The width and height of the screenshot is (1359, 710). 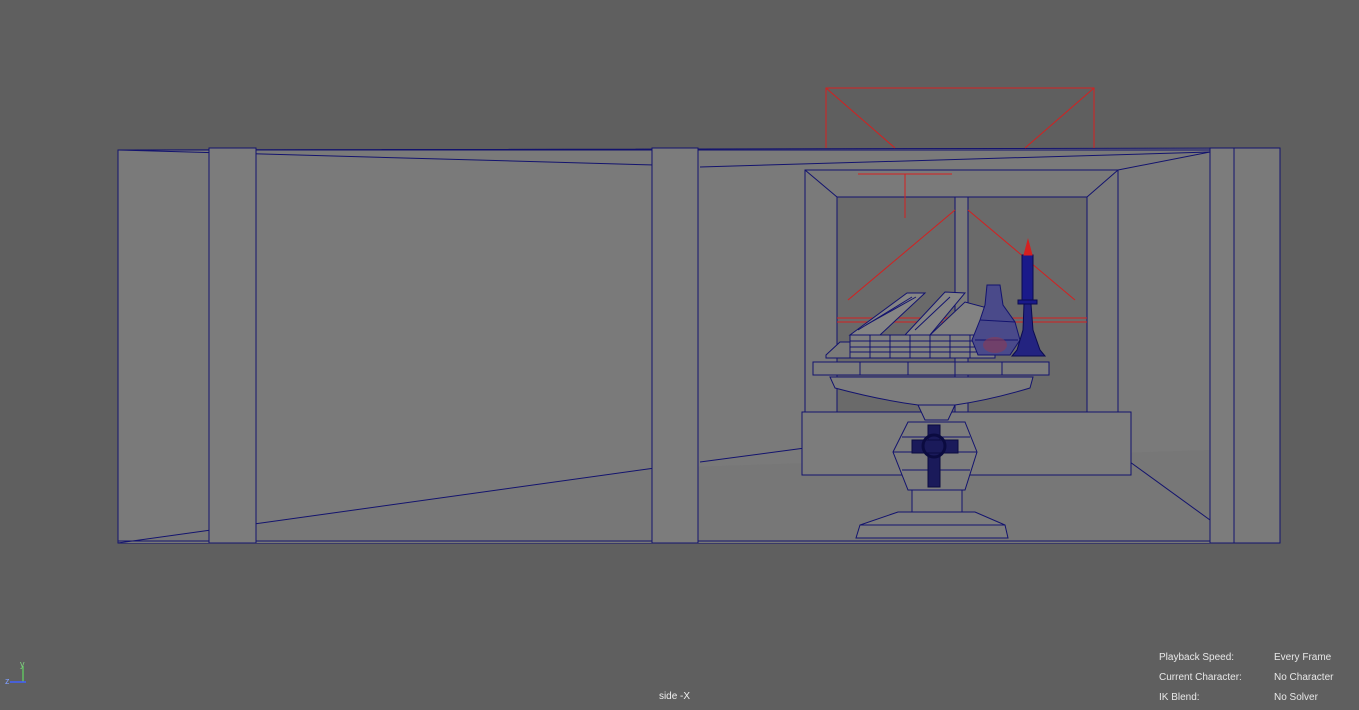 I want to click on lectern-stem, so click(x=937, y=501).